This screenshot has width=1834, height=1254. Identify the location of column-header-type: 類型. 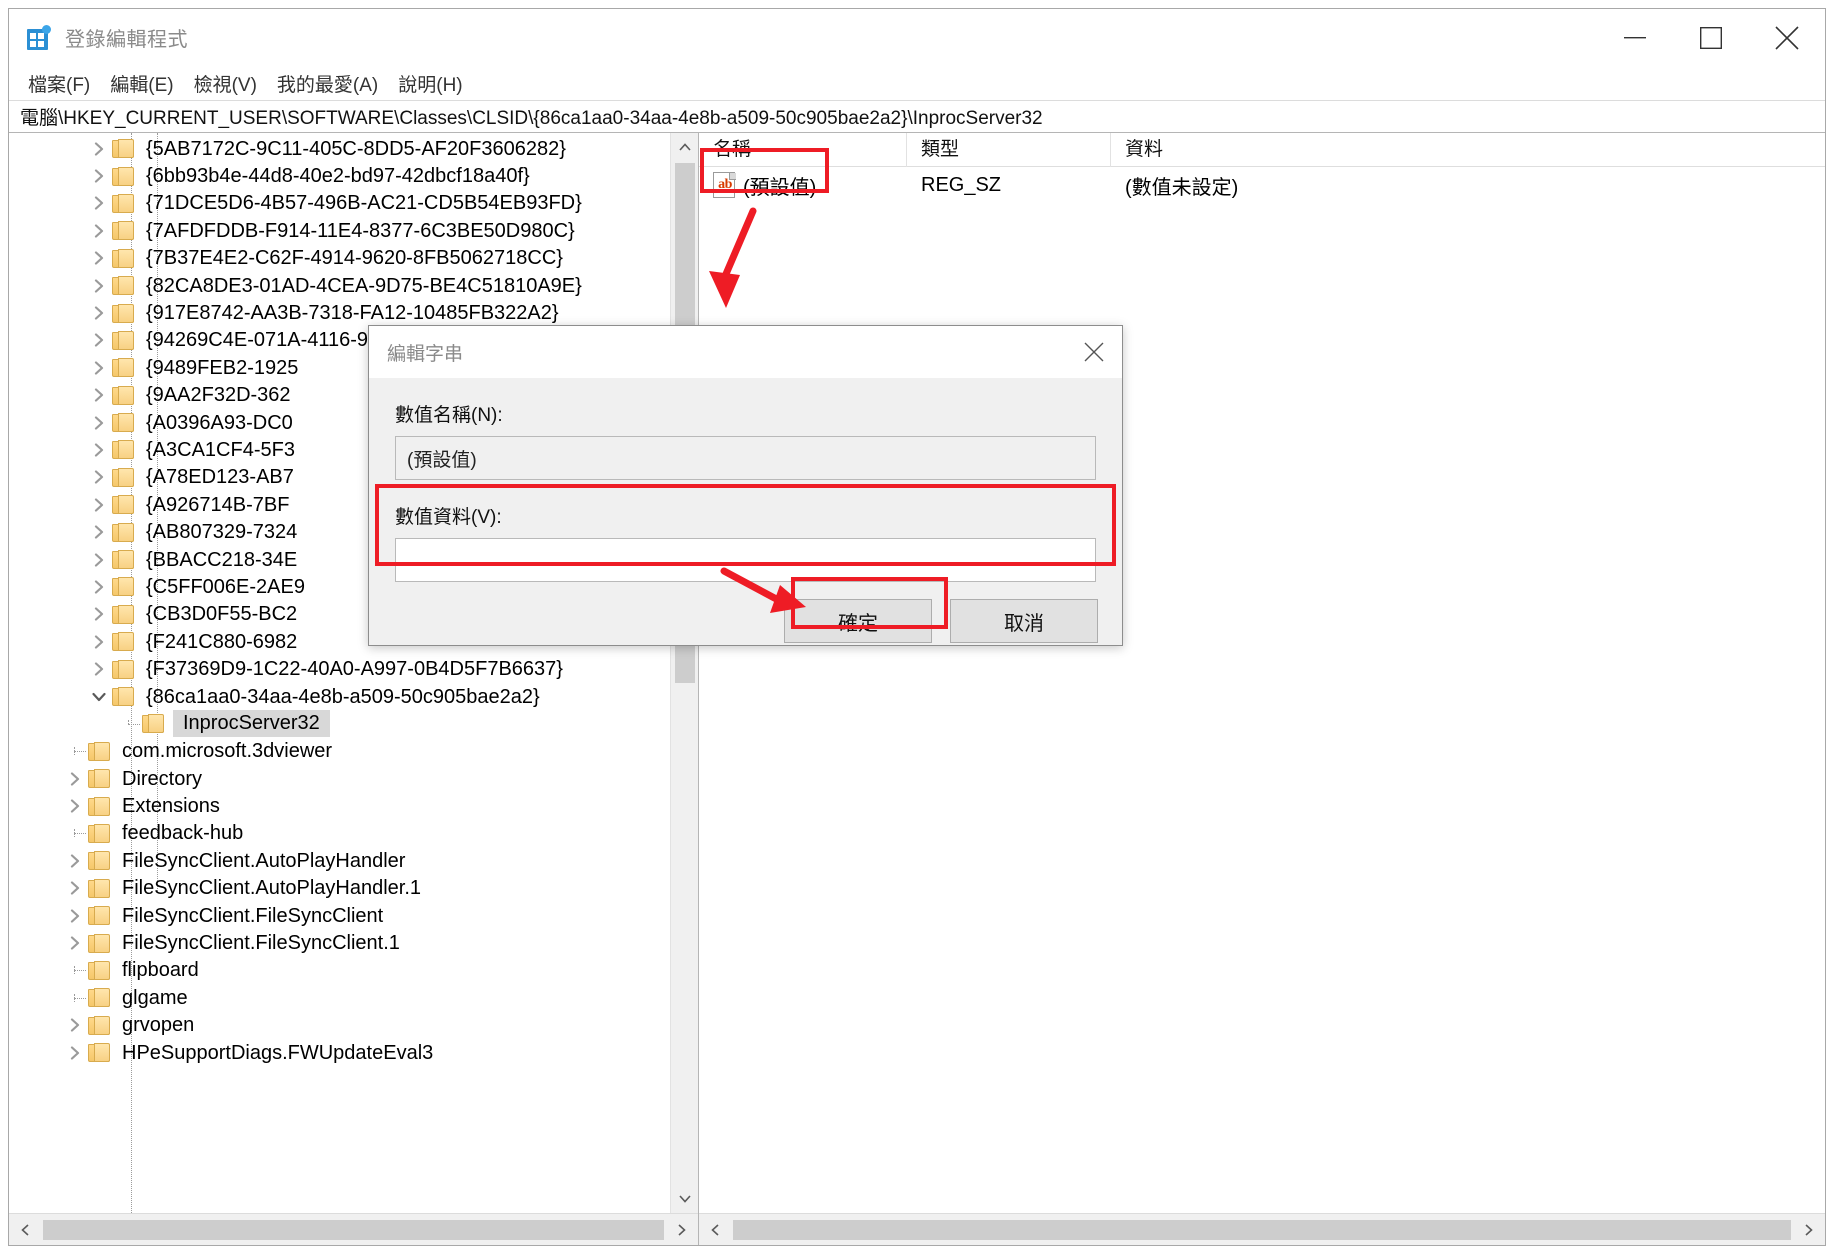
(1009, 149).